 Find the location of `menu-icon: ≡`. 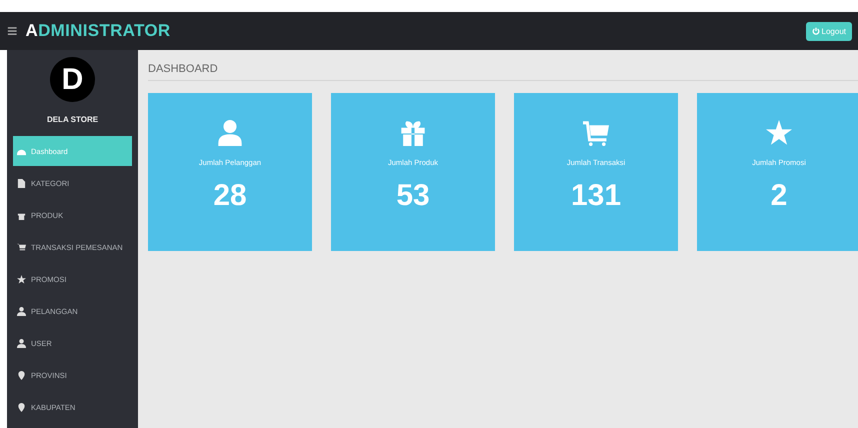

menu-icon: ≡ is located at coordinates (12, 31).